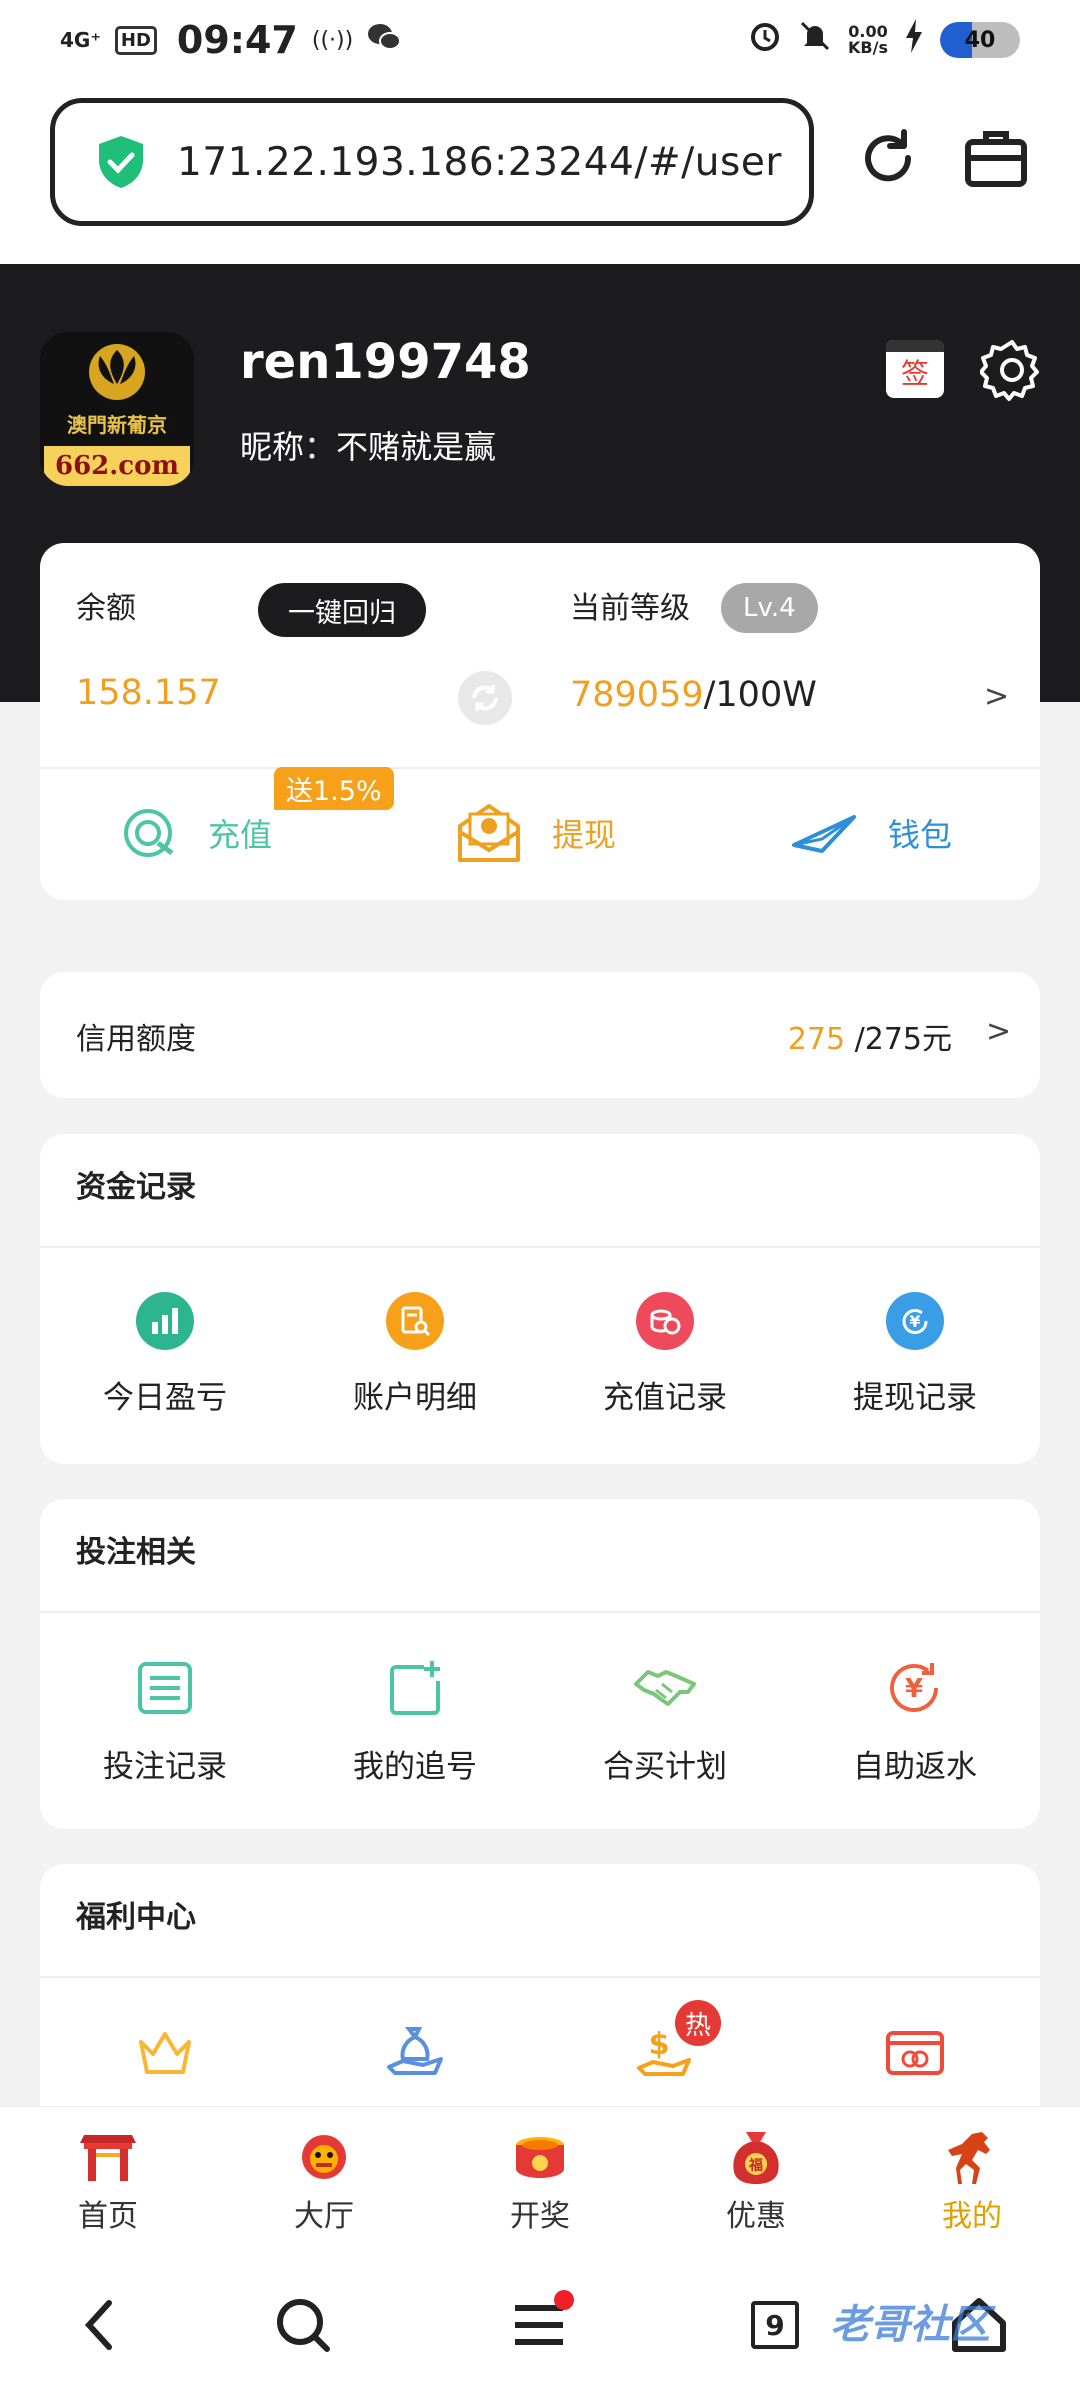  I want to click on nfc-icon: ((·)), so click(332, 40).